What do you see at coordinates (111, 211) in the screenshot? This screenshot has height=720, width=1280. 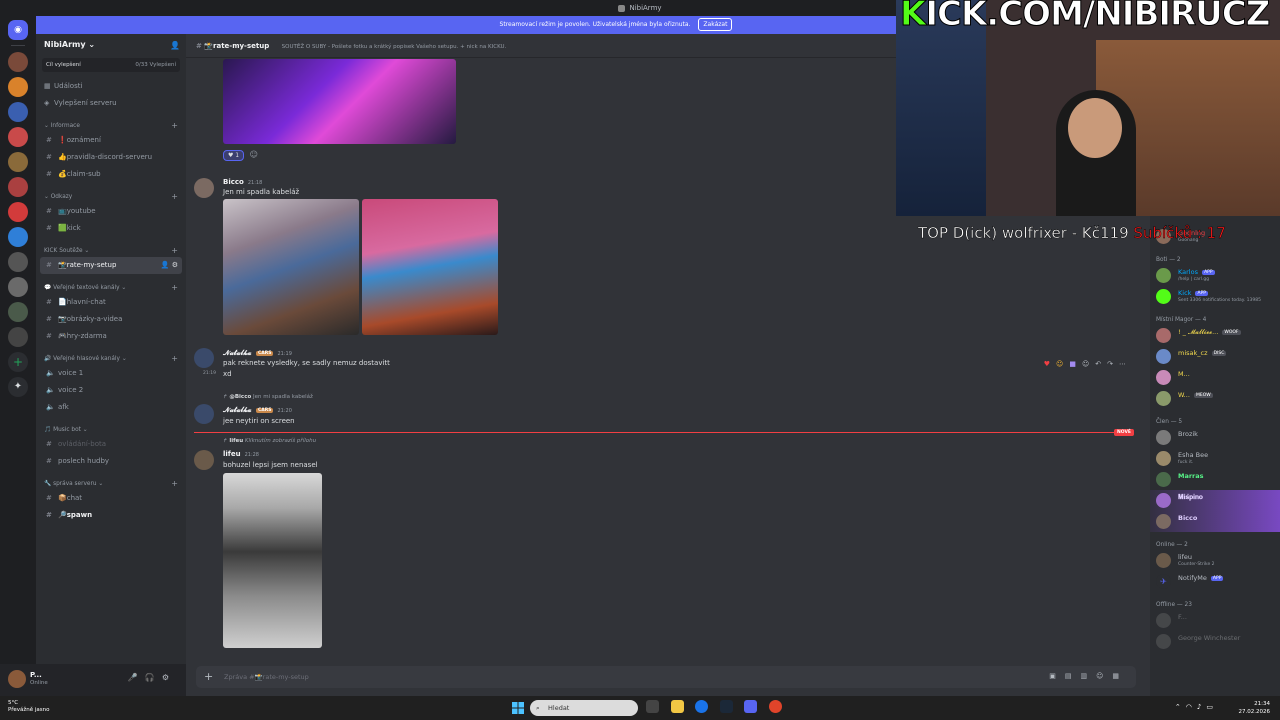 I see `channel-youtube: # 📺youtube` at bounding box center [111, 211].